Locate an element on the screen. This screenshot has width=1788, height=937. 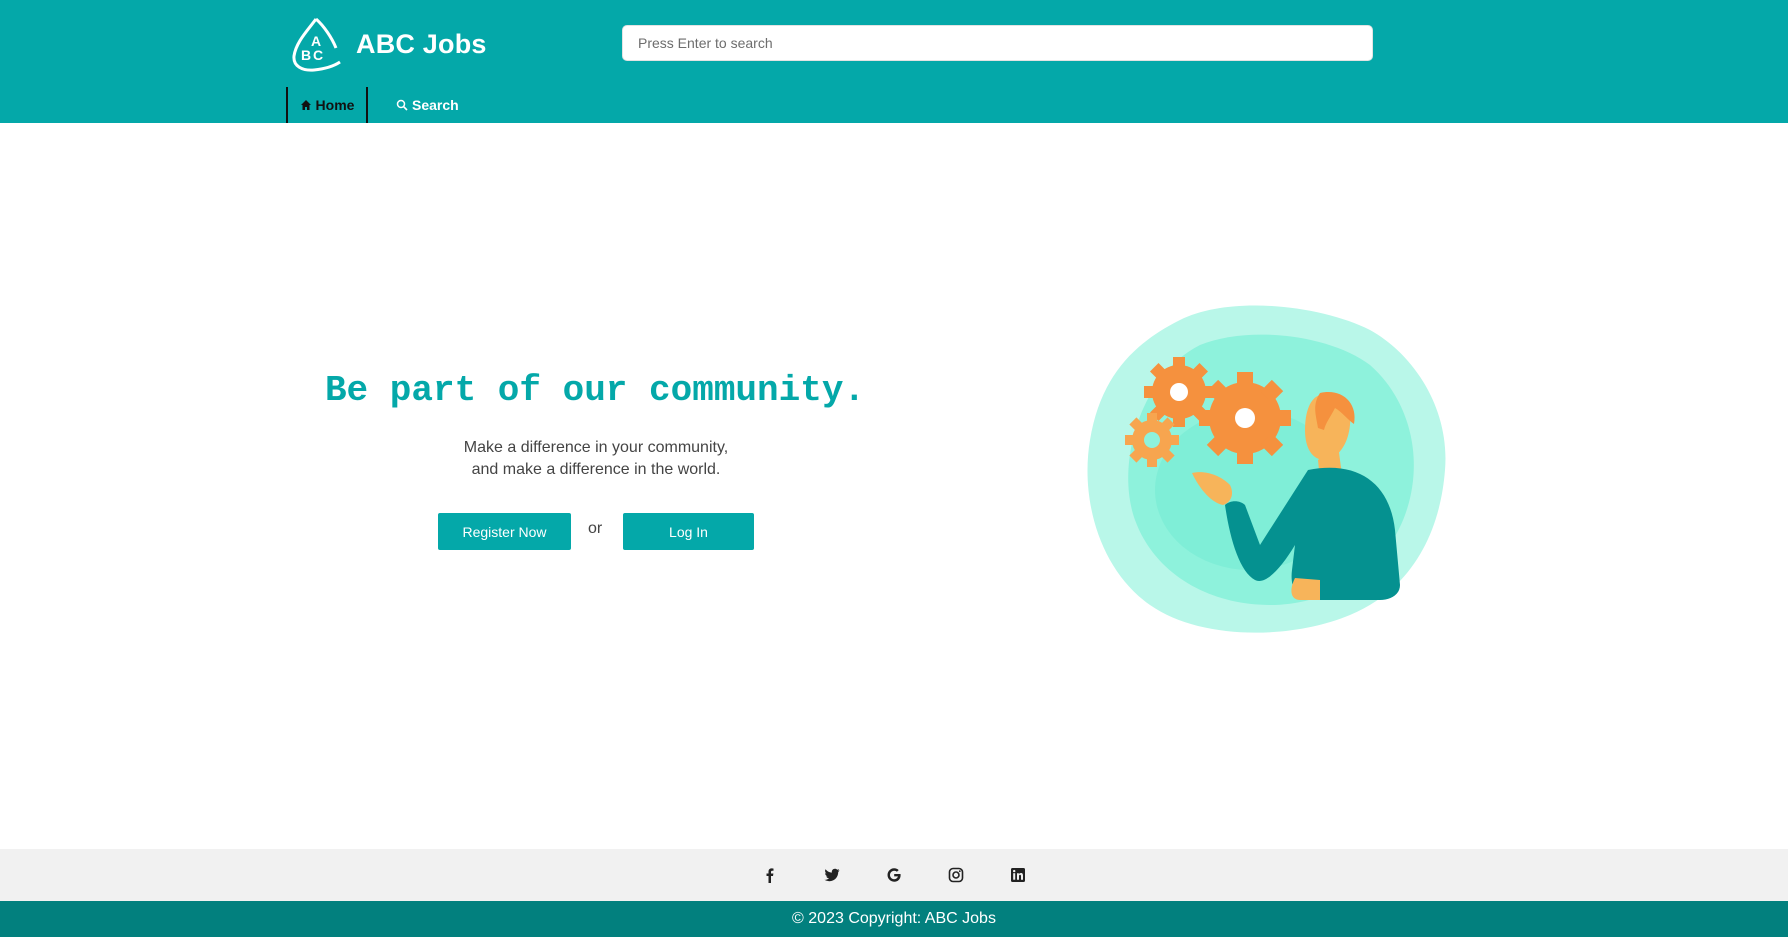
main-nav: Home Search is located at coordinates (372, 105).